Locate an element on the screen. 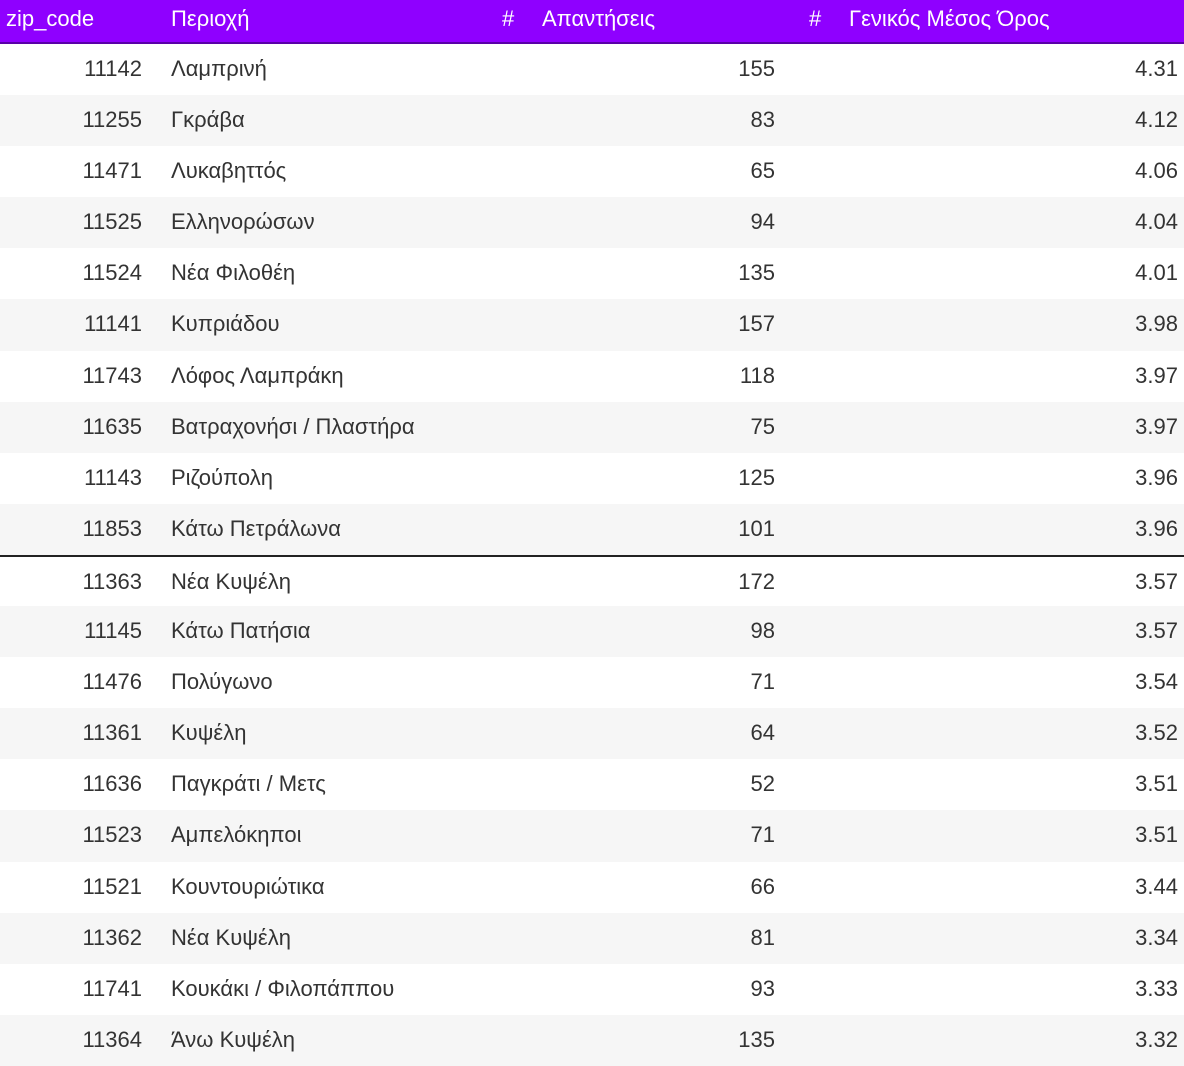 The width and height of the screenshot is (1184, 1066). average-cell: 3.32 is located at coordinates (1156, 1039).